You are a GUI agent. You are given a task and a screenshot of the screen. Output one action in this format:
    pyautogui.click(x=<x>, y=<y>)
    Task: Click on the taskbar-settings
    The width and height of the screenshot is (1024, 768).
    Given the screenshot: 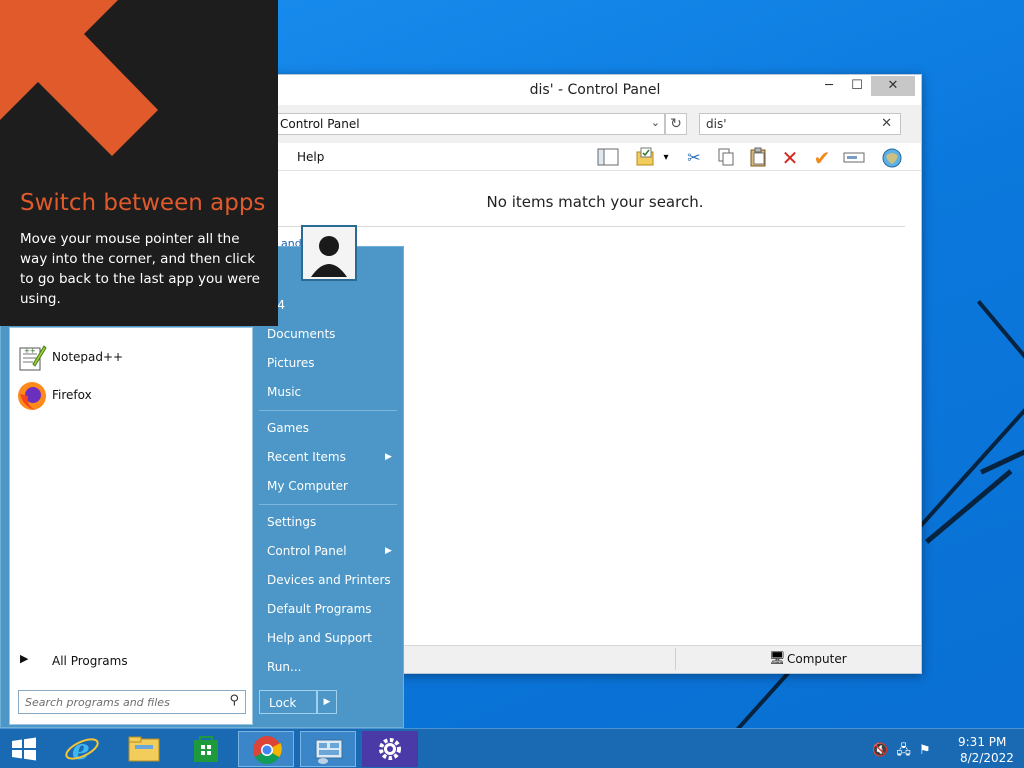 What is the action you would take?
    pyautogui.click(x=390, y=749)
    